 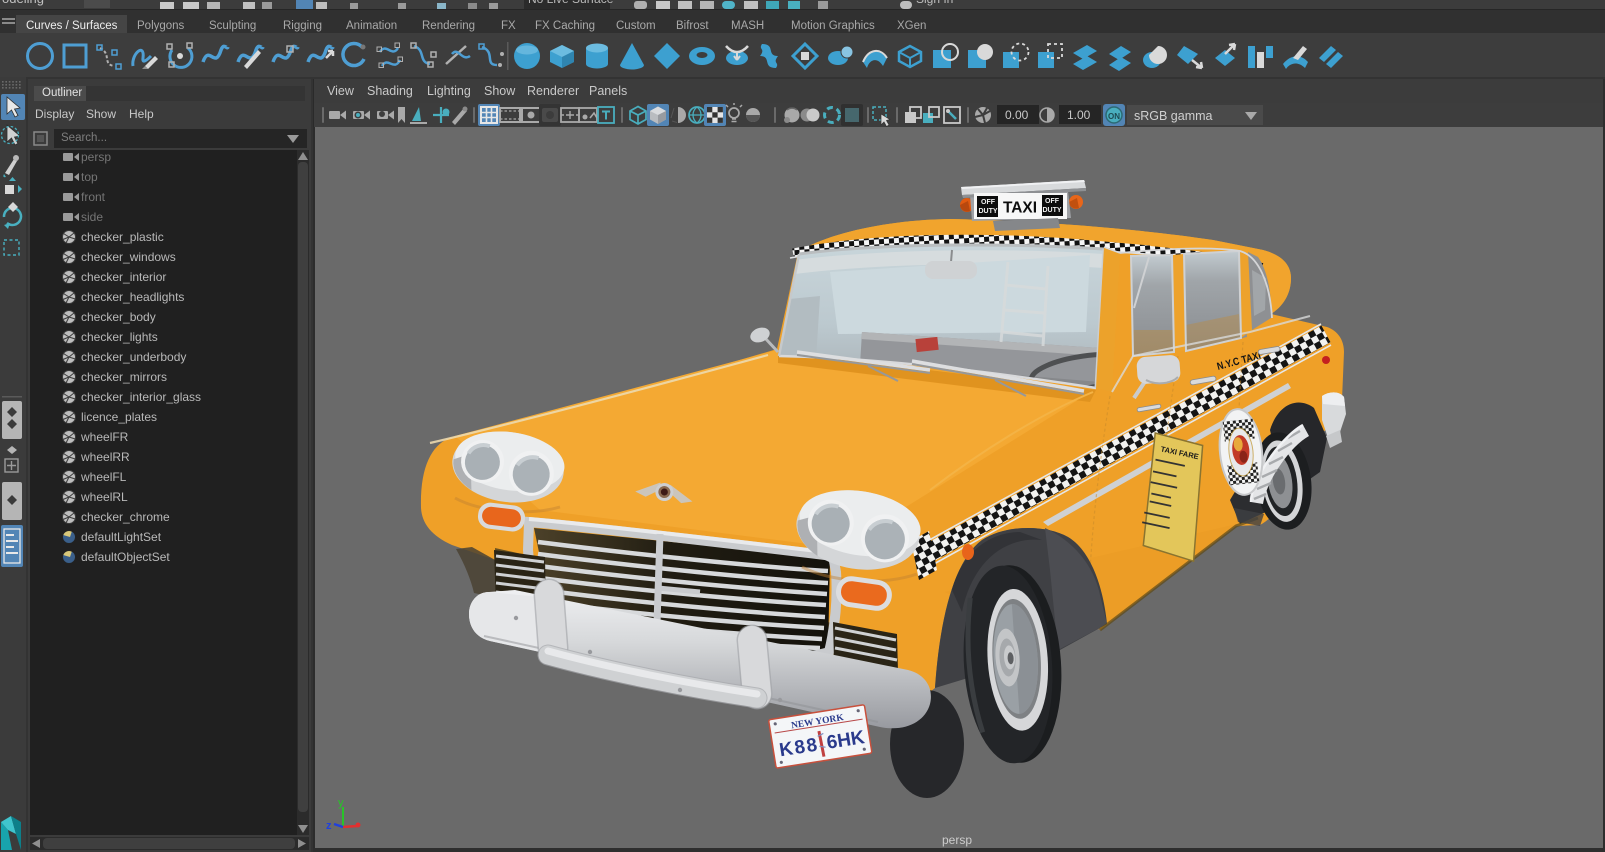 I want to click on svg-text: checker_windows, so click(x=128, y=257).